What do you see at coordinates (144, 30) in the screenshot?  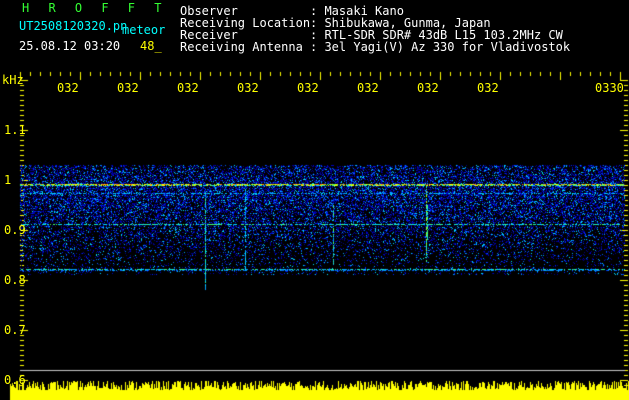 I see `mode-label: meteor` at bounding box center [144, 30].